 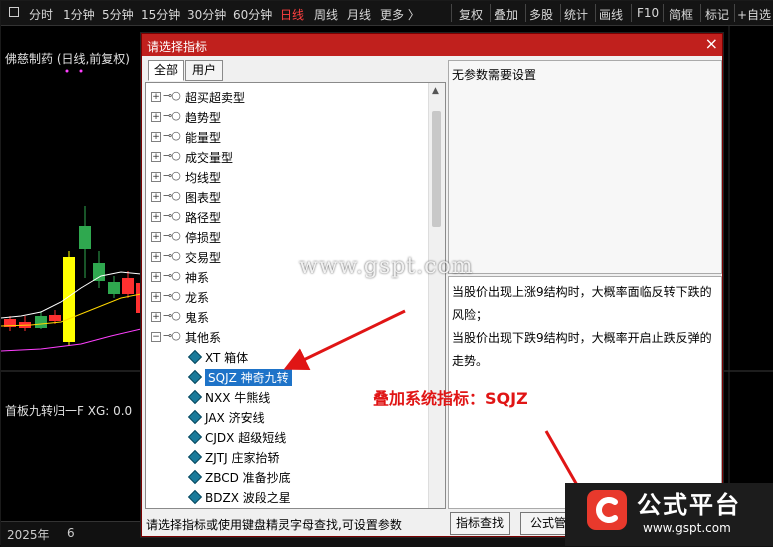 What do you see at coordinates (160, 14) in the screenshot?
I see `period-tab-15min: 15分钟` at bounding box center [160, 14].